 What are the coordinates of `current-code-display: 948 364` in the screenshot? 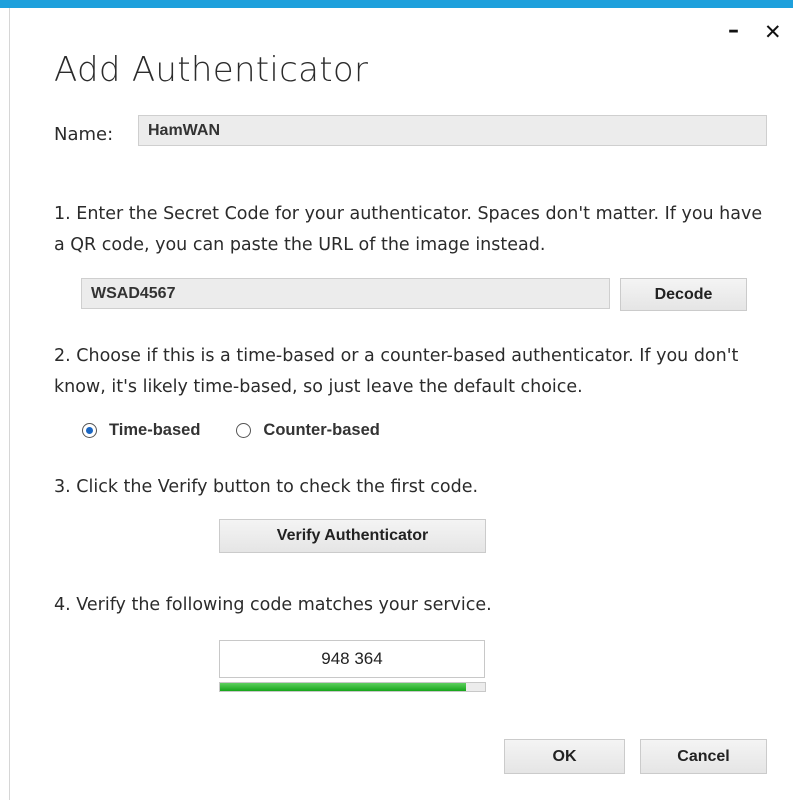 It's located at (352, 659).